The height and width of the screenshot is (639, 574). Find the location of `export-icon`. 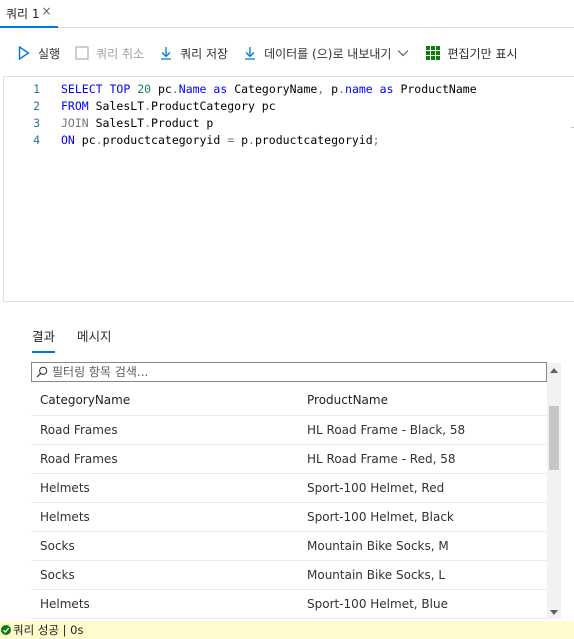

export-icon is located at coordinates (250, 53).